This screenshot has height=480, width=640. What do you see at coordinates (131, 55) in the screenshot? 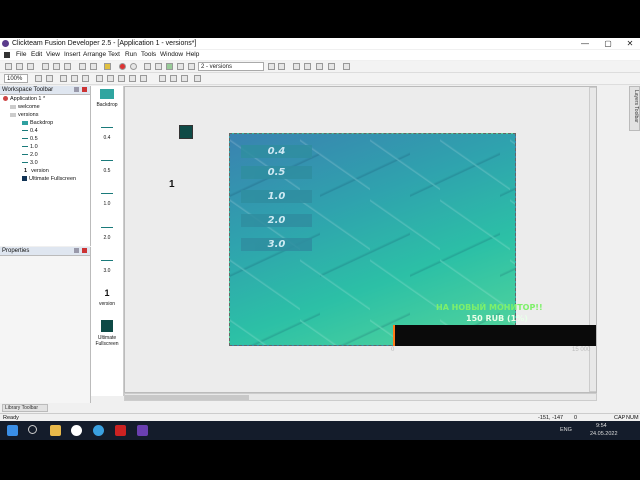
I see `menu-run: Run` at bounding box center [131, 55].